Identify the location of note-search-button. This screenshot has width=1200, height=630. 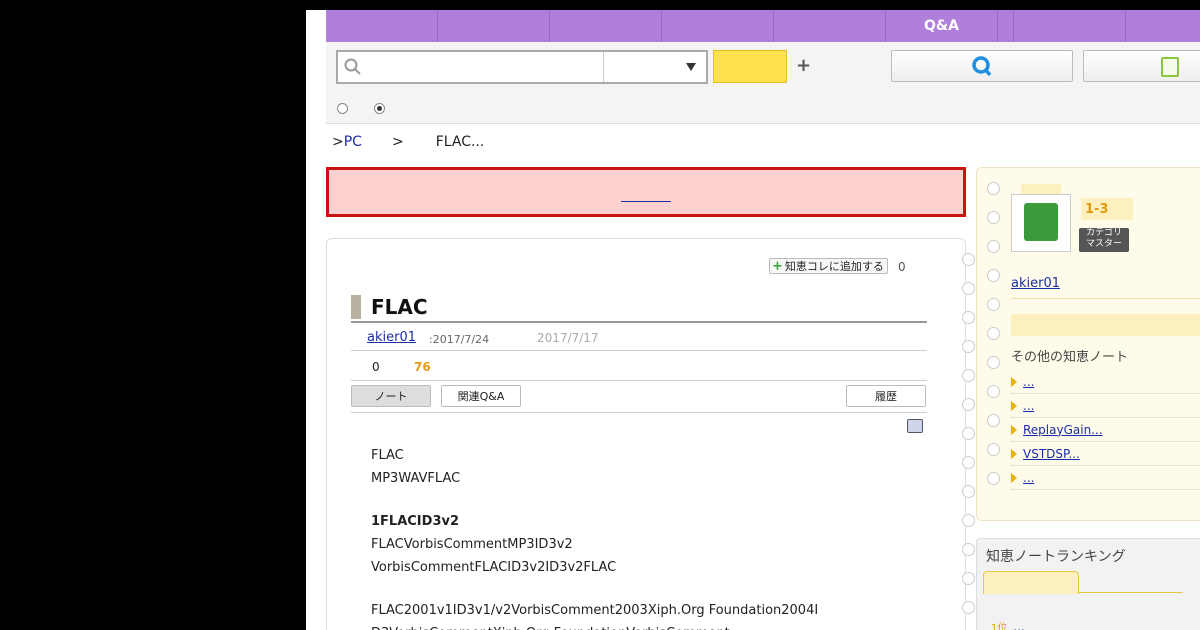
(1141, 66).